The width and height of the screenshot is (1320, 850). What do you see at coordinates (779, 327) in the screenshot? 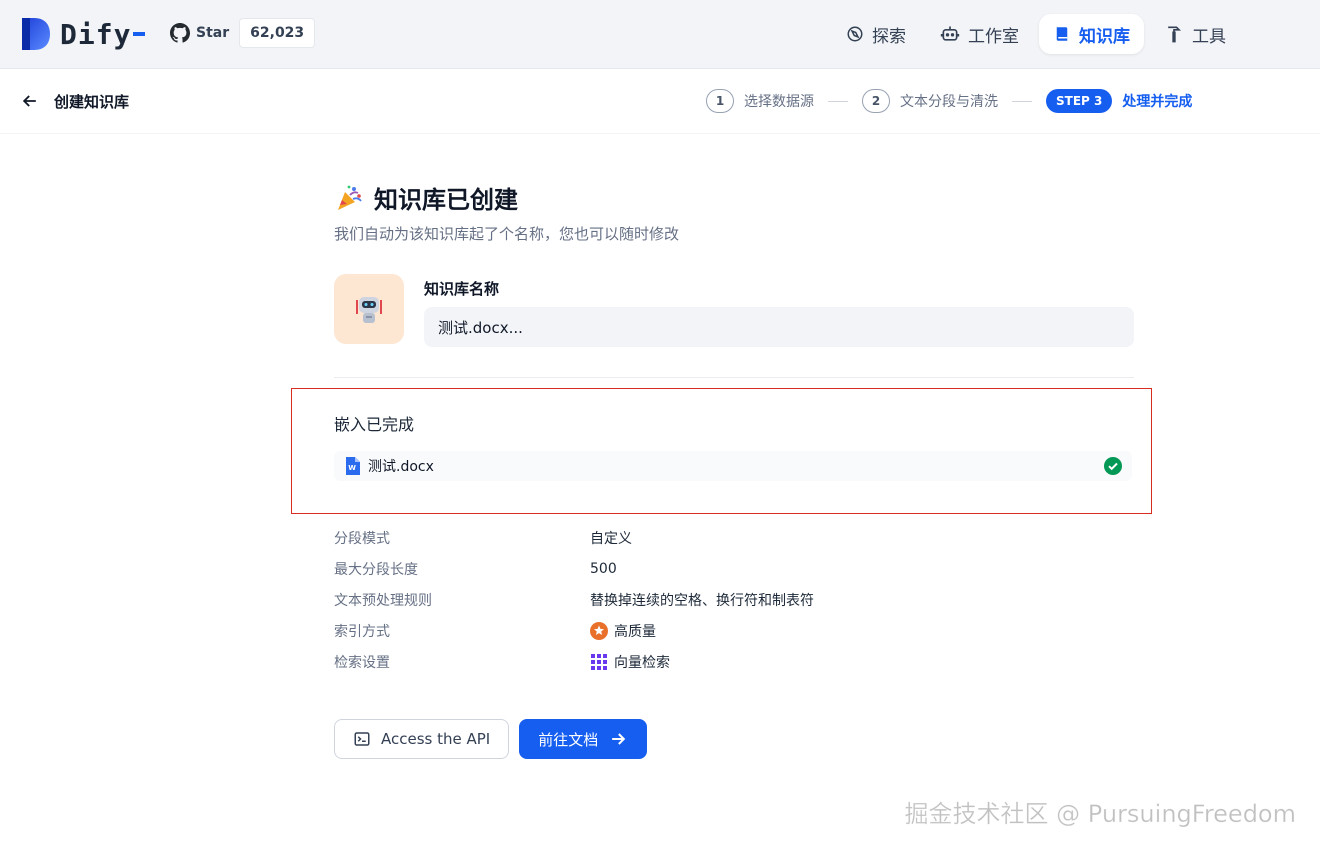
I see `knowledge-name-input` at bounding box center [779, 327].